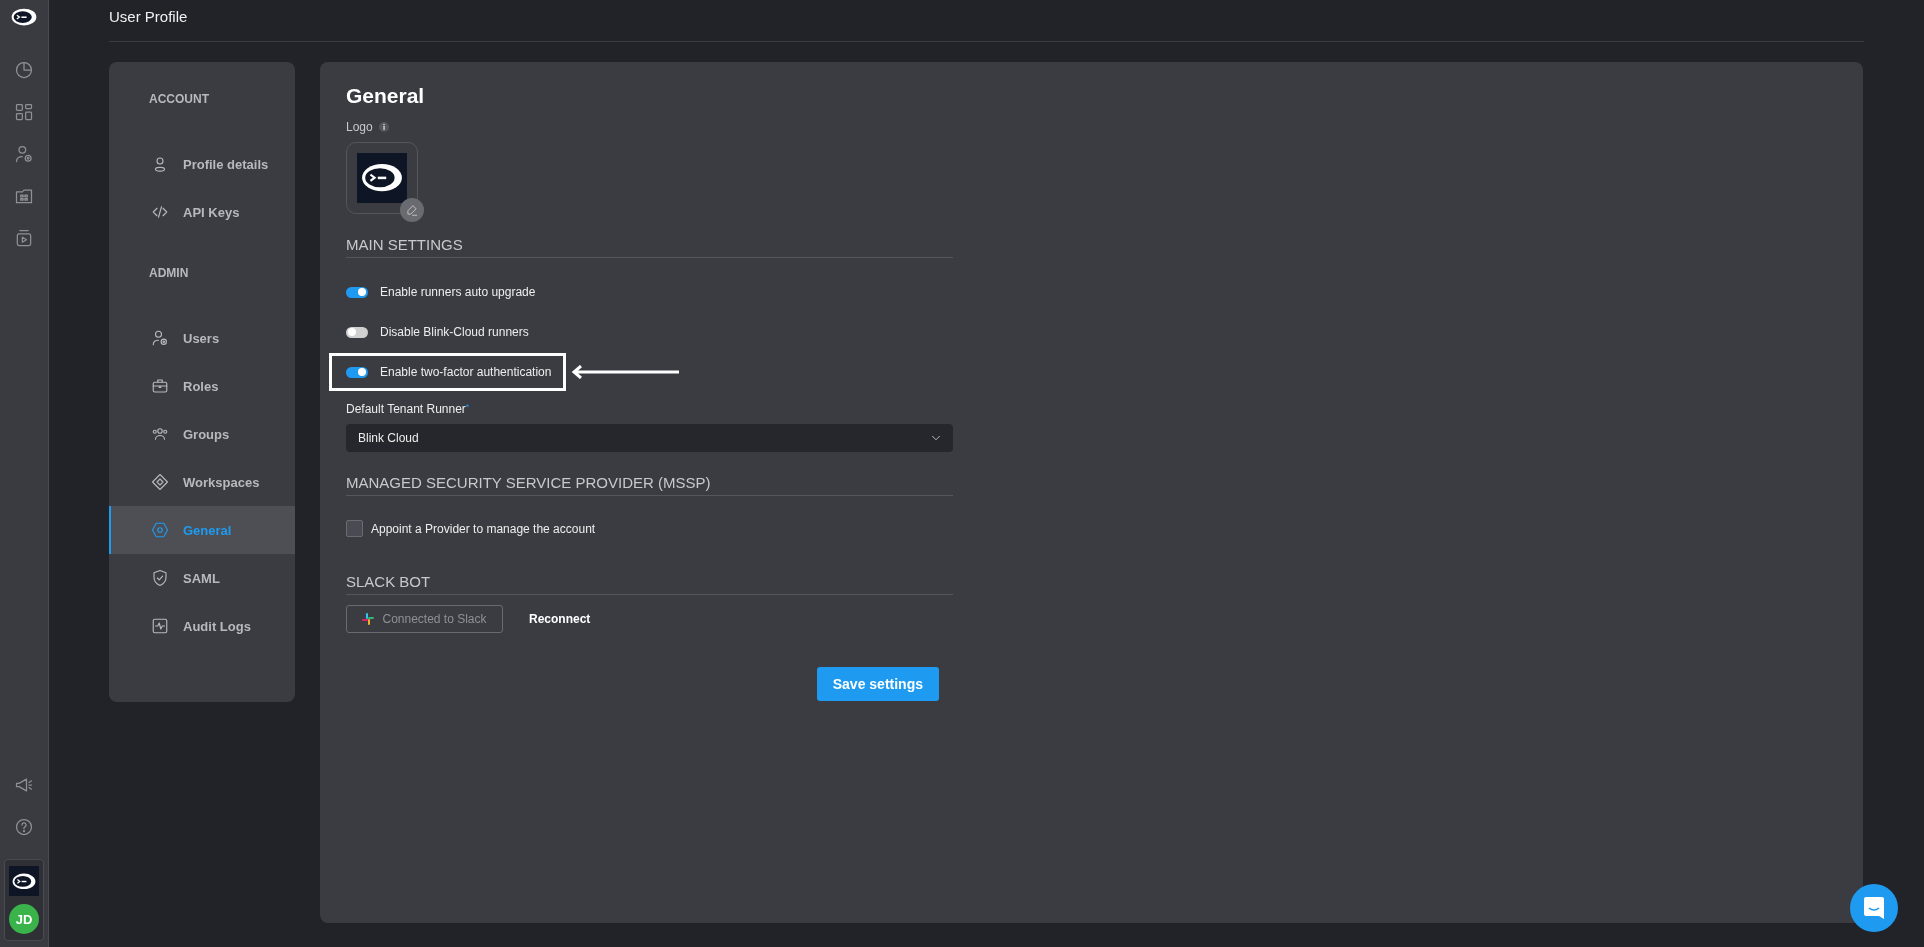 This screenshot has height=947, width=1924. What do you see at coordinates (179, 100) in the screenshot?
I see `section-heading: ACCOUNT` at bounding box center [179, 100].